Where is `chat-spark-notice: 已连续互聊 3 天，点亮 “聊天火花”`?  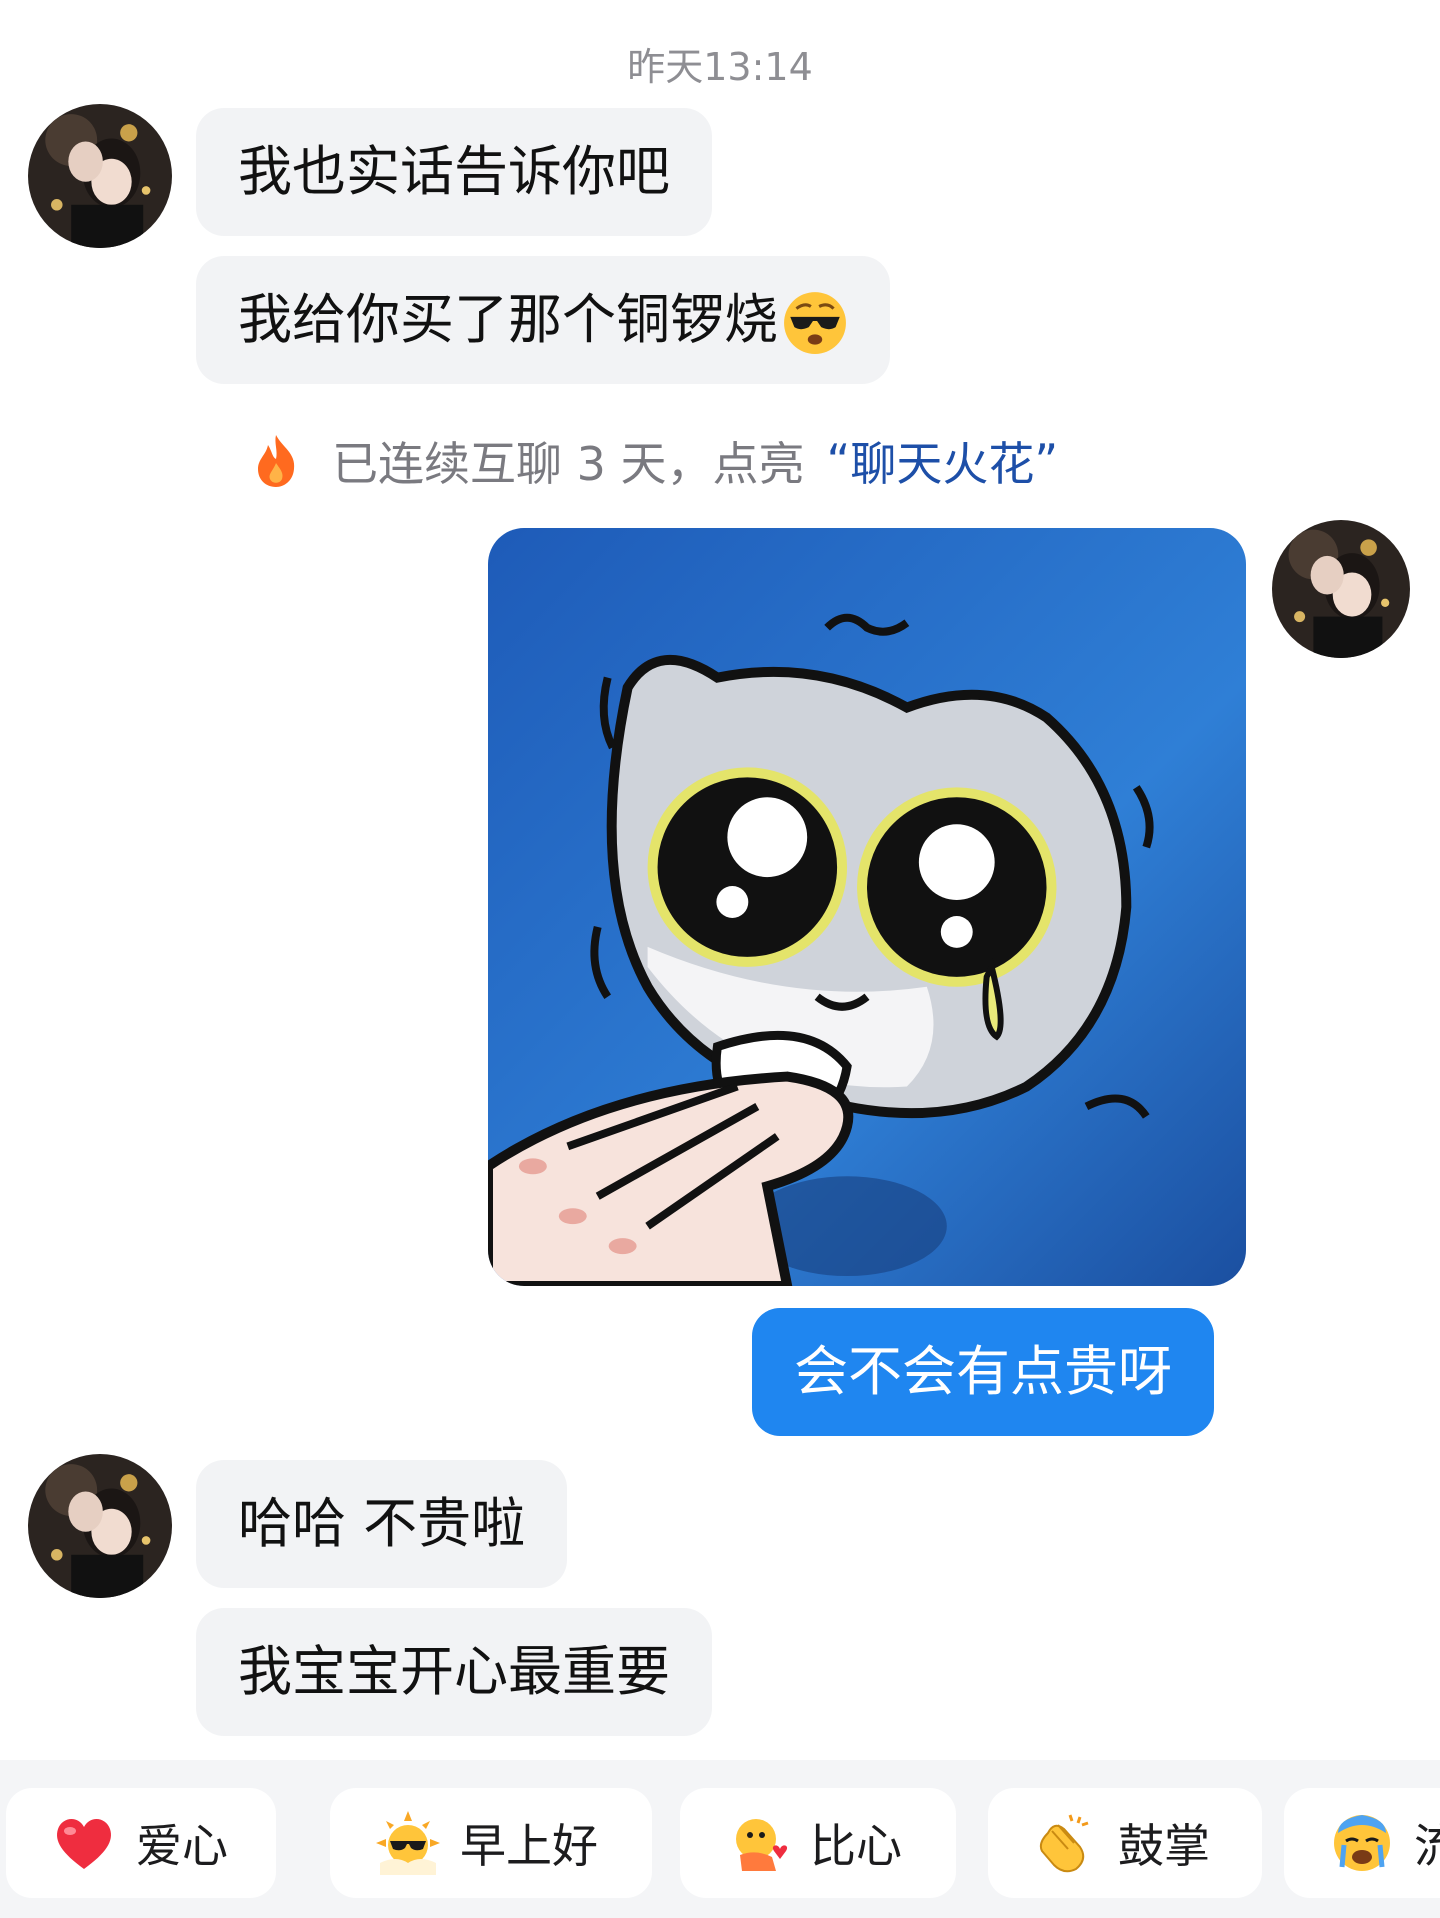 chat-spark-notice: 已连续互聊 3 天，点亮 “聊天火花” is located at coordinates (655, 461).